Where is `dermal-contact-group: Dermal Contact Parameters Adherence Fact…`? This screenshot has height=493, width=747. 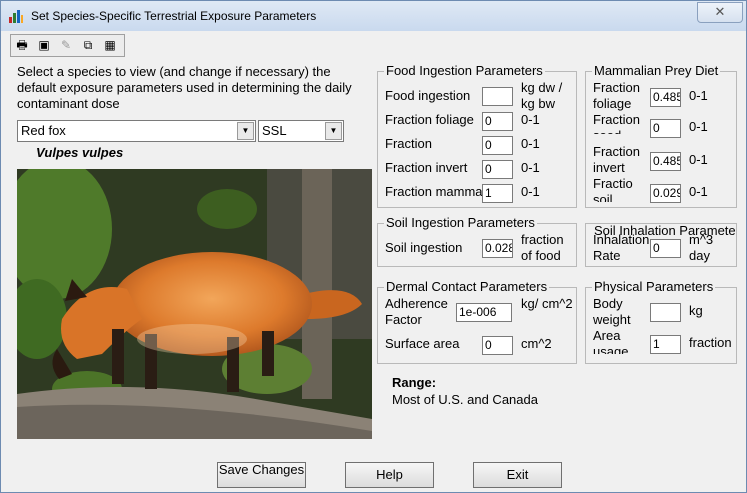 dermal-contact-group: Dermal Contact Parameters Adherence Fact… is located at coordinates (477, 321).